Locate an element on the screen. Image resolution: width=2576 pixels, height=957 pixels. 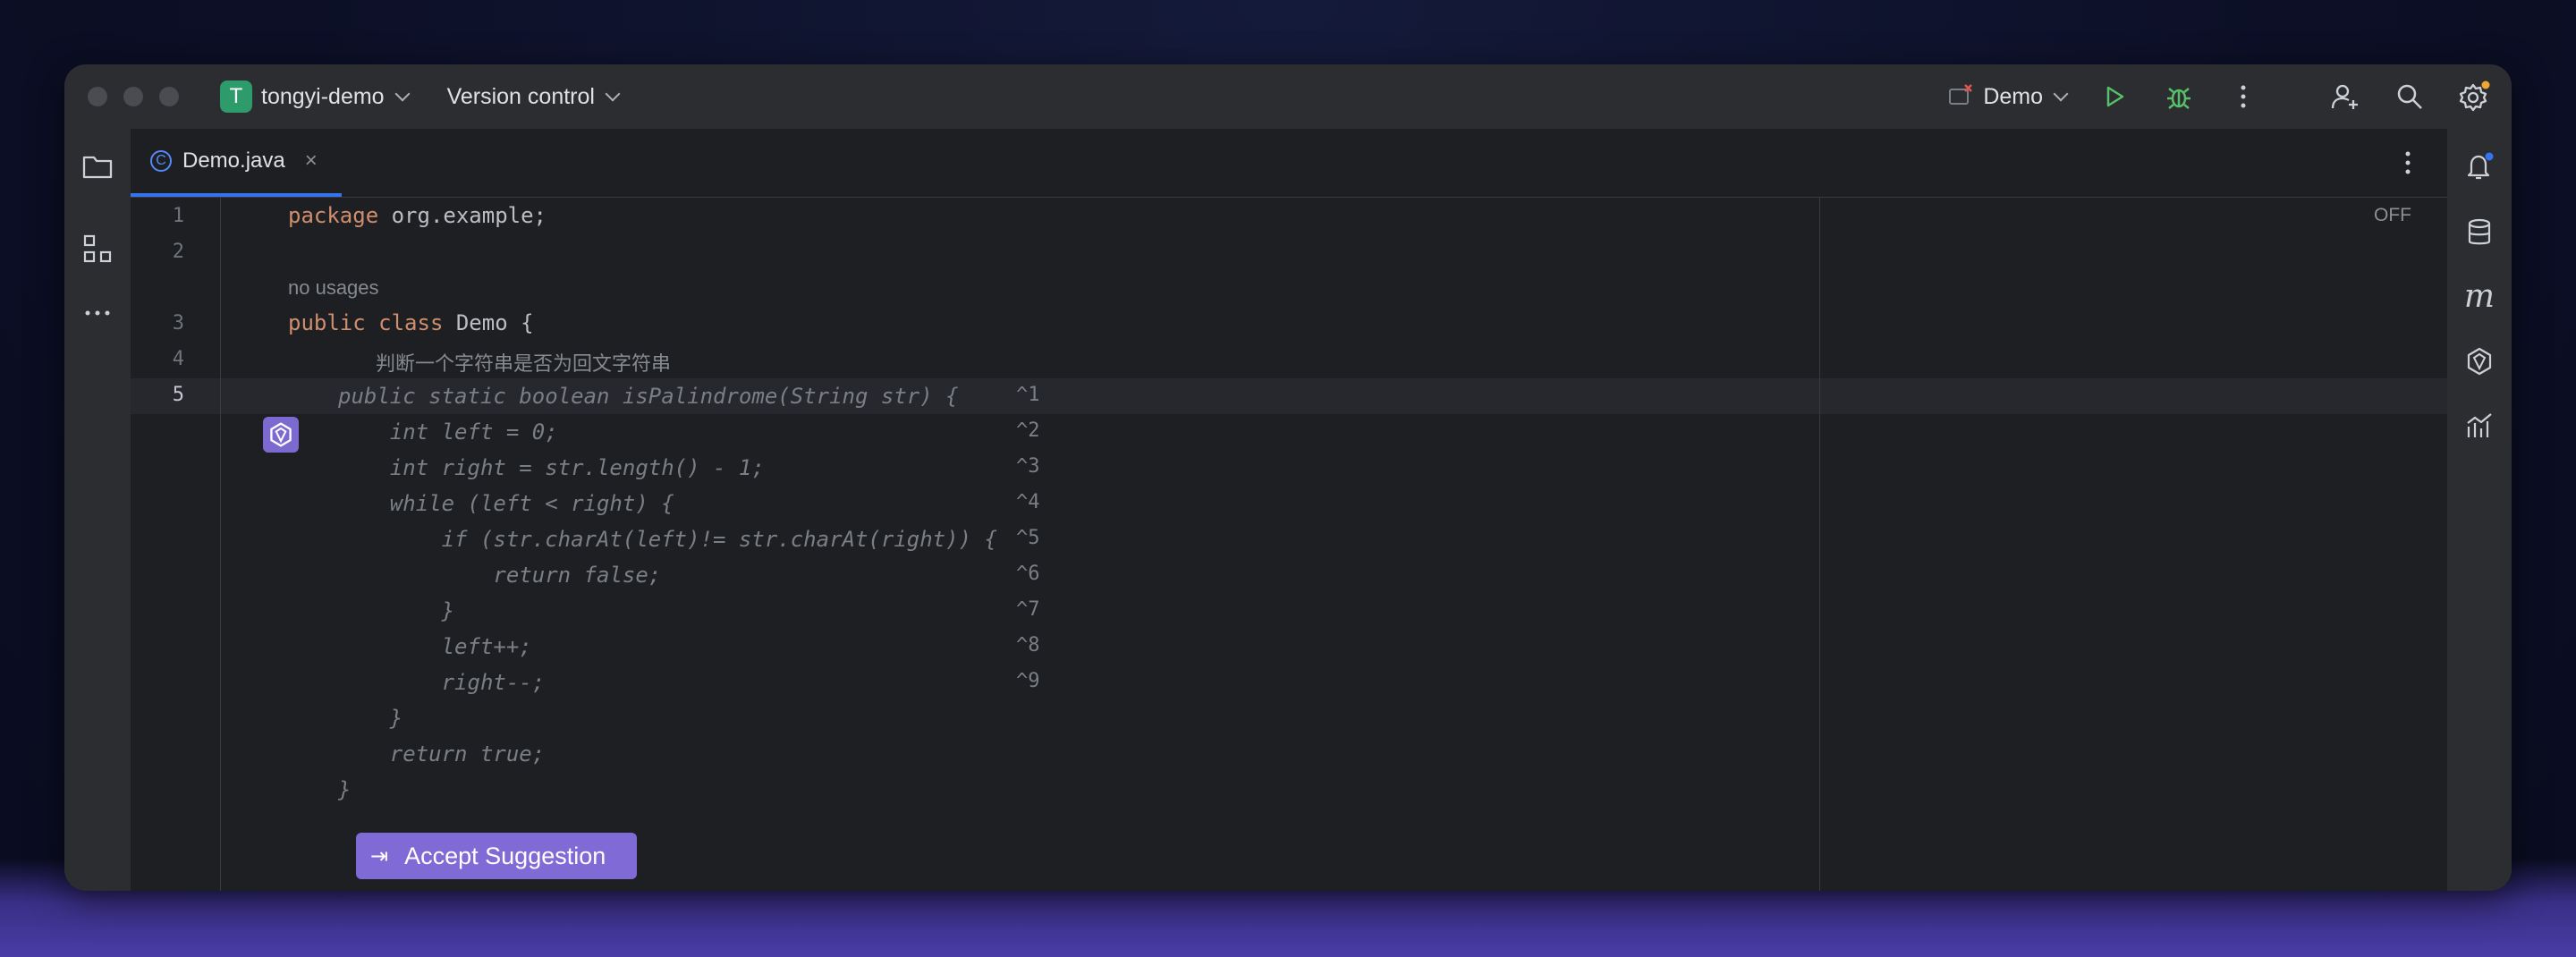
notifications-button is located at coordinates (2479, 166).